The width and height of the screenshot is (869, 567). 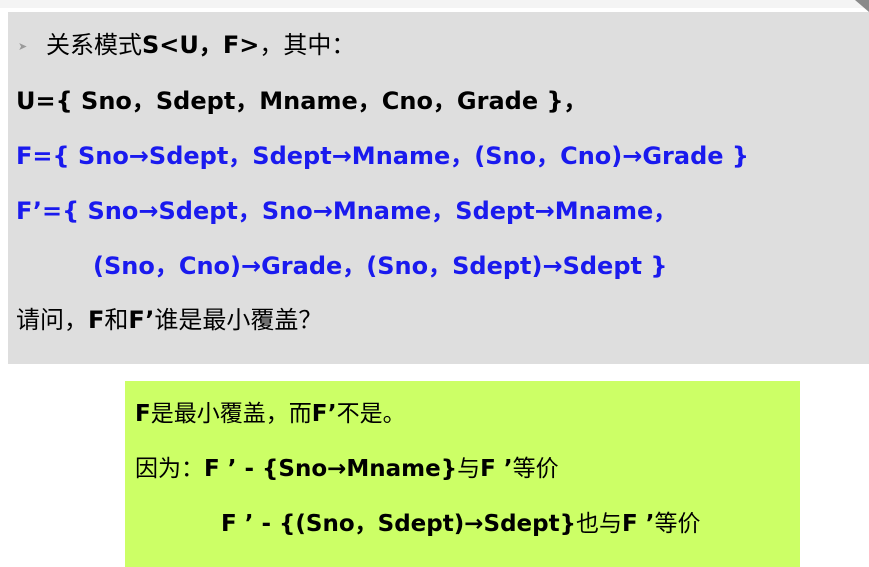 I want to click on answer-end: 不是。, so click(x=371, y=414).